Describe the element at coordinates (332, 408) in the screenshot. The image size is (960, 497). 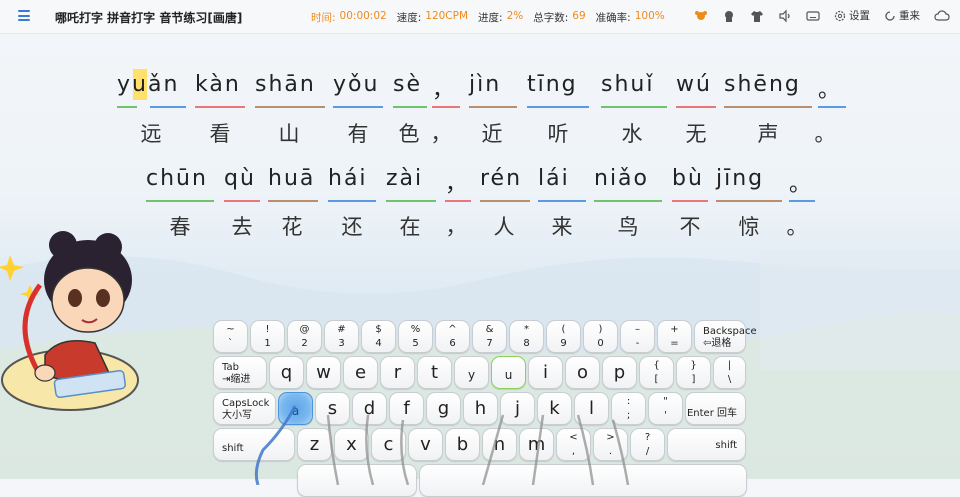
I see `key-s: s` at that location.